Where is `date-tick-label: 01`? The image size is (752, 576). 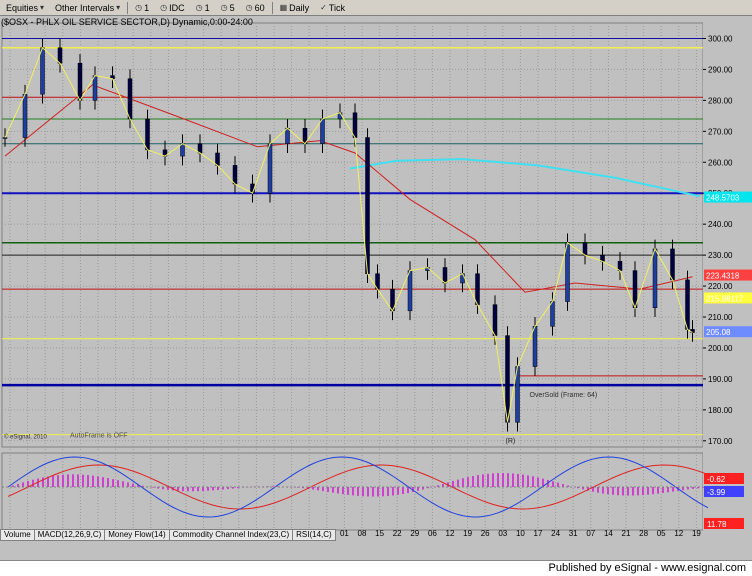
date-tick-label: 01 is located at coordinates (344, 533).